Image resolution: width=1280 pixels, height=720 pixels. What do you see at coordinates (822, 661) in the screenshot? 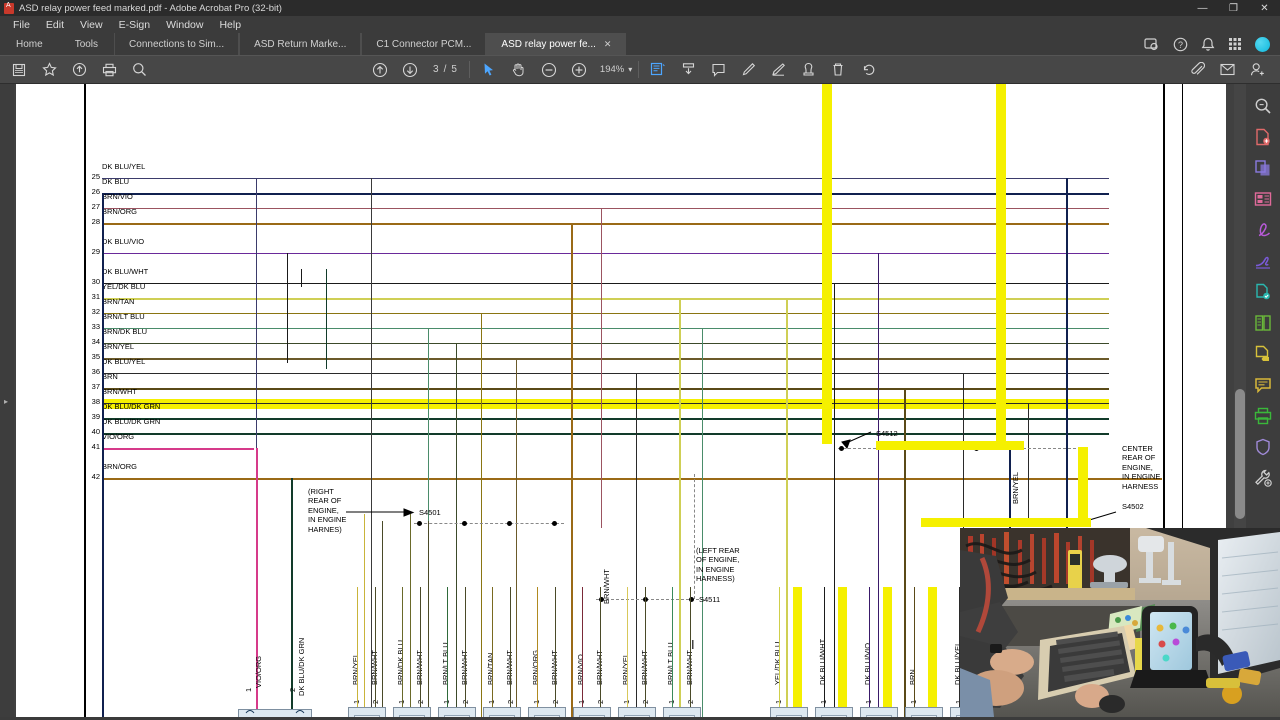
I see `ignition-coil-wire1-label-2: DK BLU/WHT` at bounding box center [822, 661].